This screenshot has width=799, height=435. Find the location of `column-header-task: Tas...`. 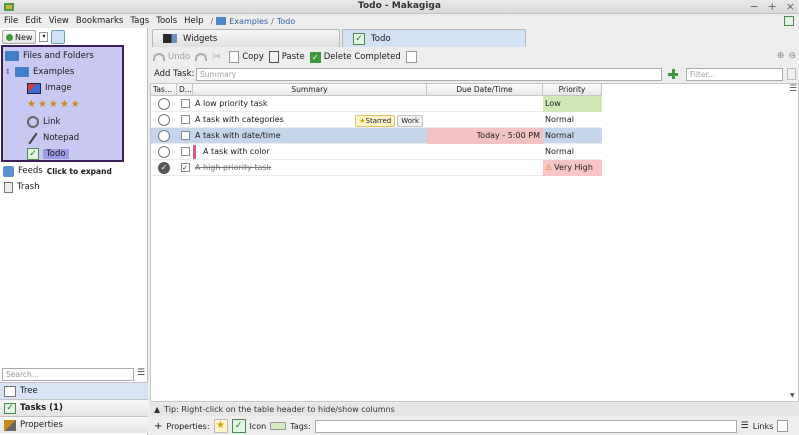

column-header-task: Tas... is located at coordinates (164, 90).